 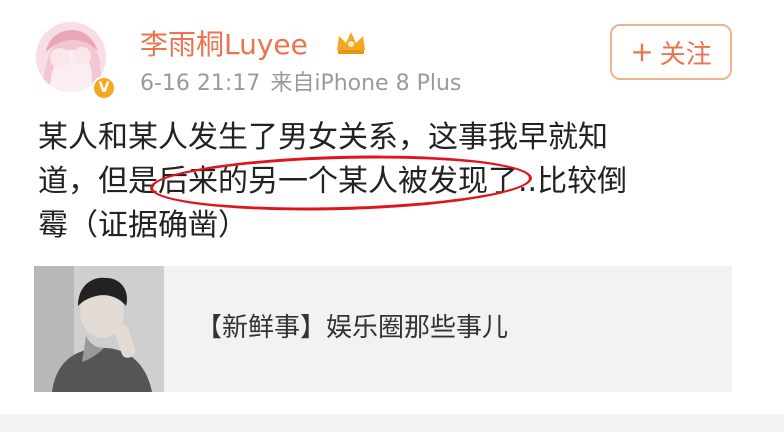 I want to click on card-thumbnail, so click(x=99, y=329).